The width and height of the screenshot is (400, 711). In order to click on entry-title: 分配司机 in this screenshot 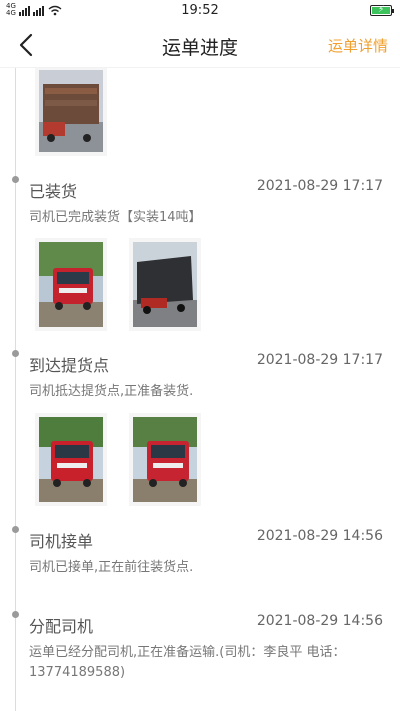, I will do `click(61, 626)`.